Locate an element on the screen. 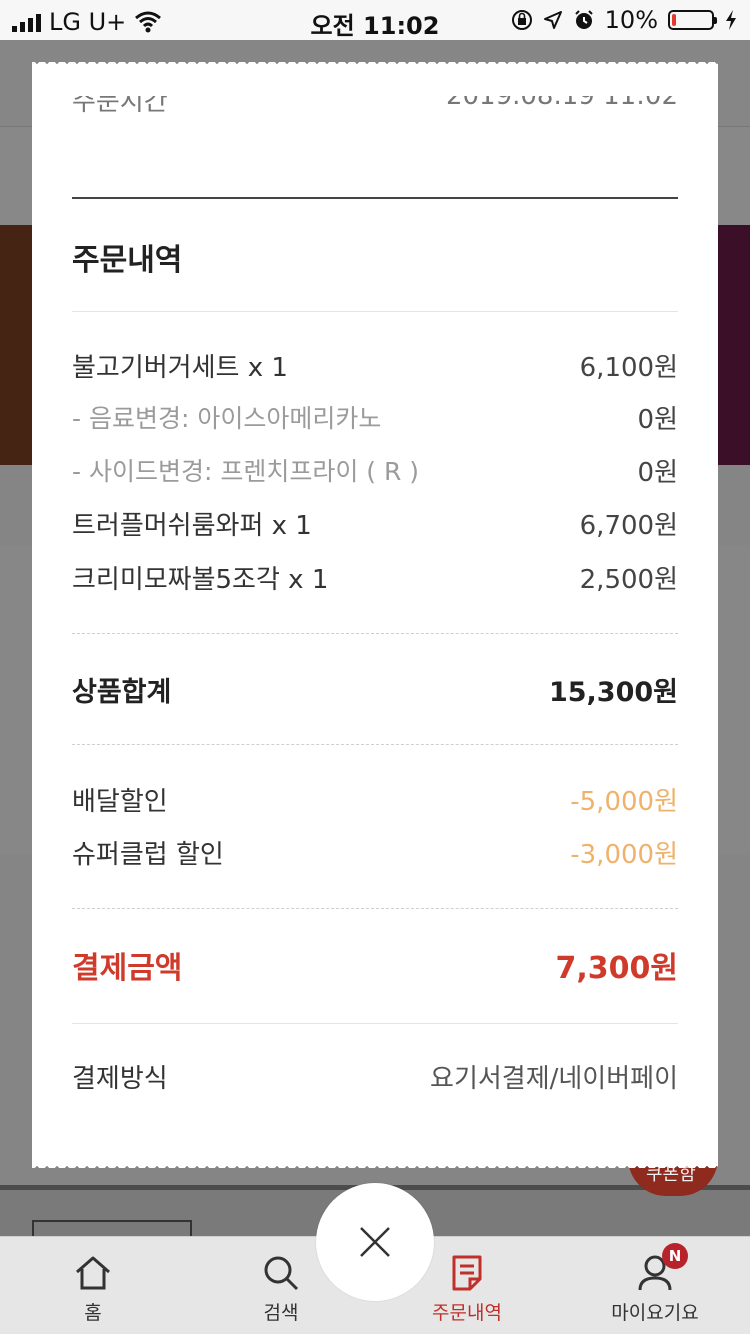  tab-my-label: 마이요기요 is located at coordinates (655, 1313).